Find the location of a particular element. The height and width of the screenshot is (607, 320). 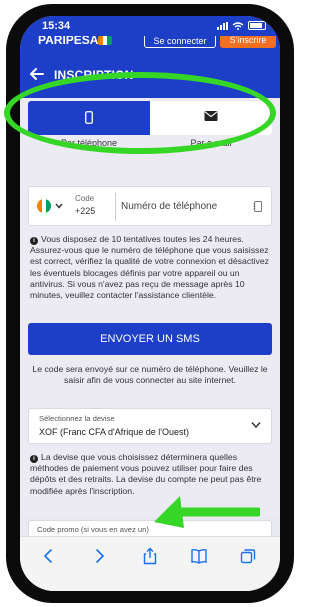

browser-toolbar is located at coordinates (150, 563).